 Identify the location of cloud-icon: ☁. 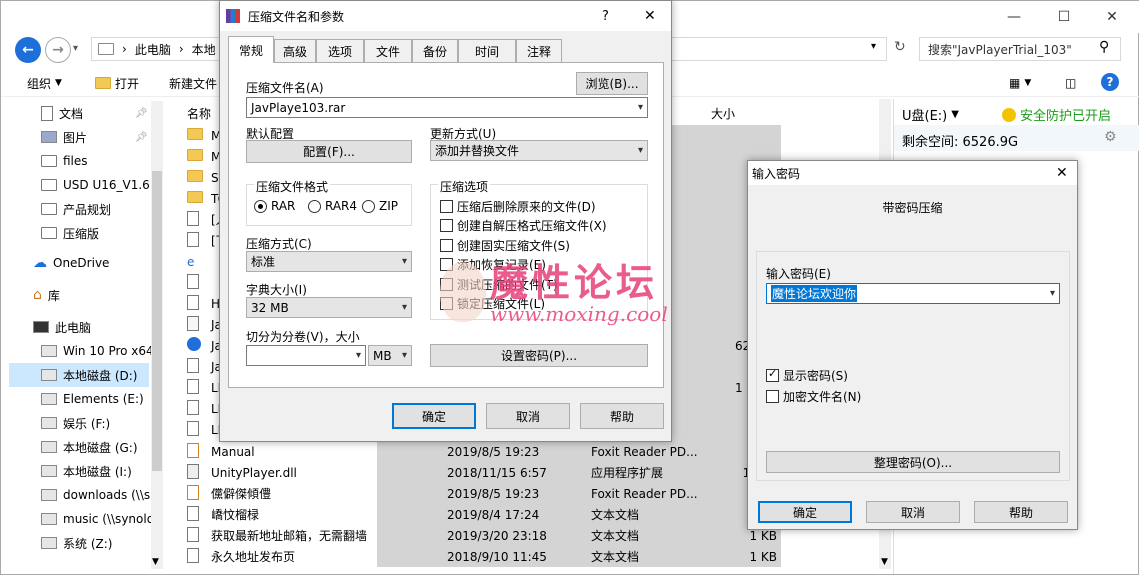
(40, 263).